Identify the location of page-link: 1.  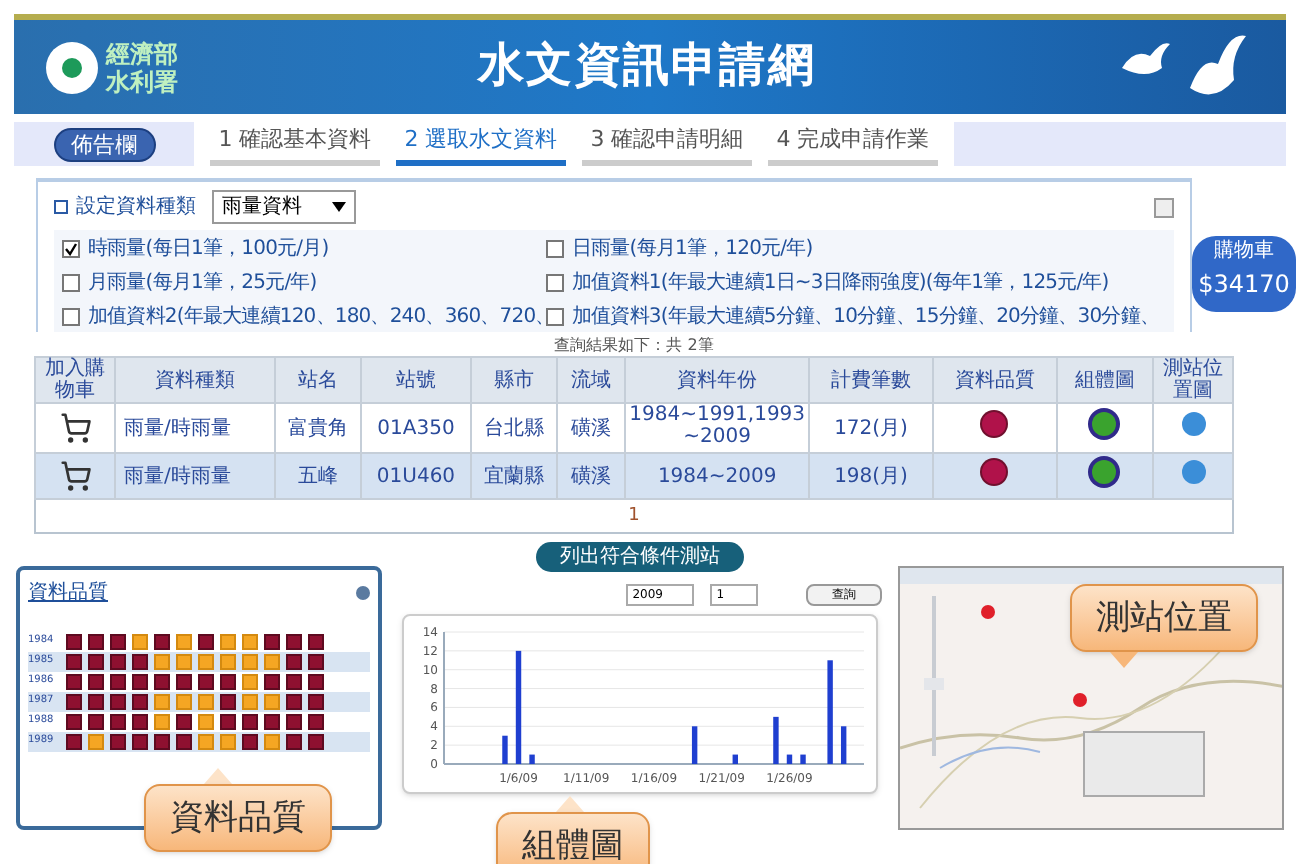
(634, 516).